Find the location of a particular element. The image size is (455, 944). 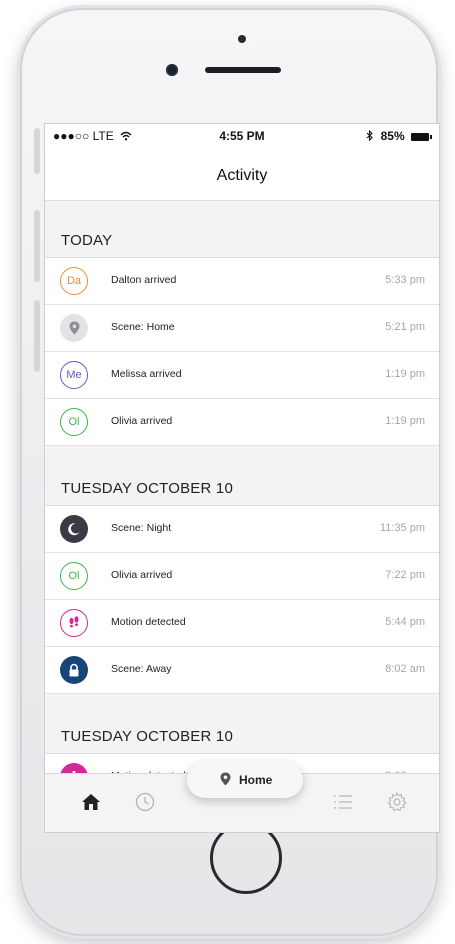

battery-status: 85% is located at coordinates (399, 136).